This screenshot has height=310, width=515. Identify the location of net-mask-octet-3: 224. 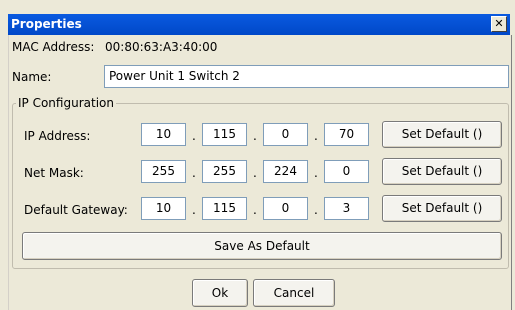
(285, 171).